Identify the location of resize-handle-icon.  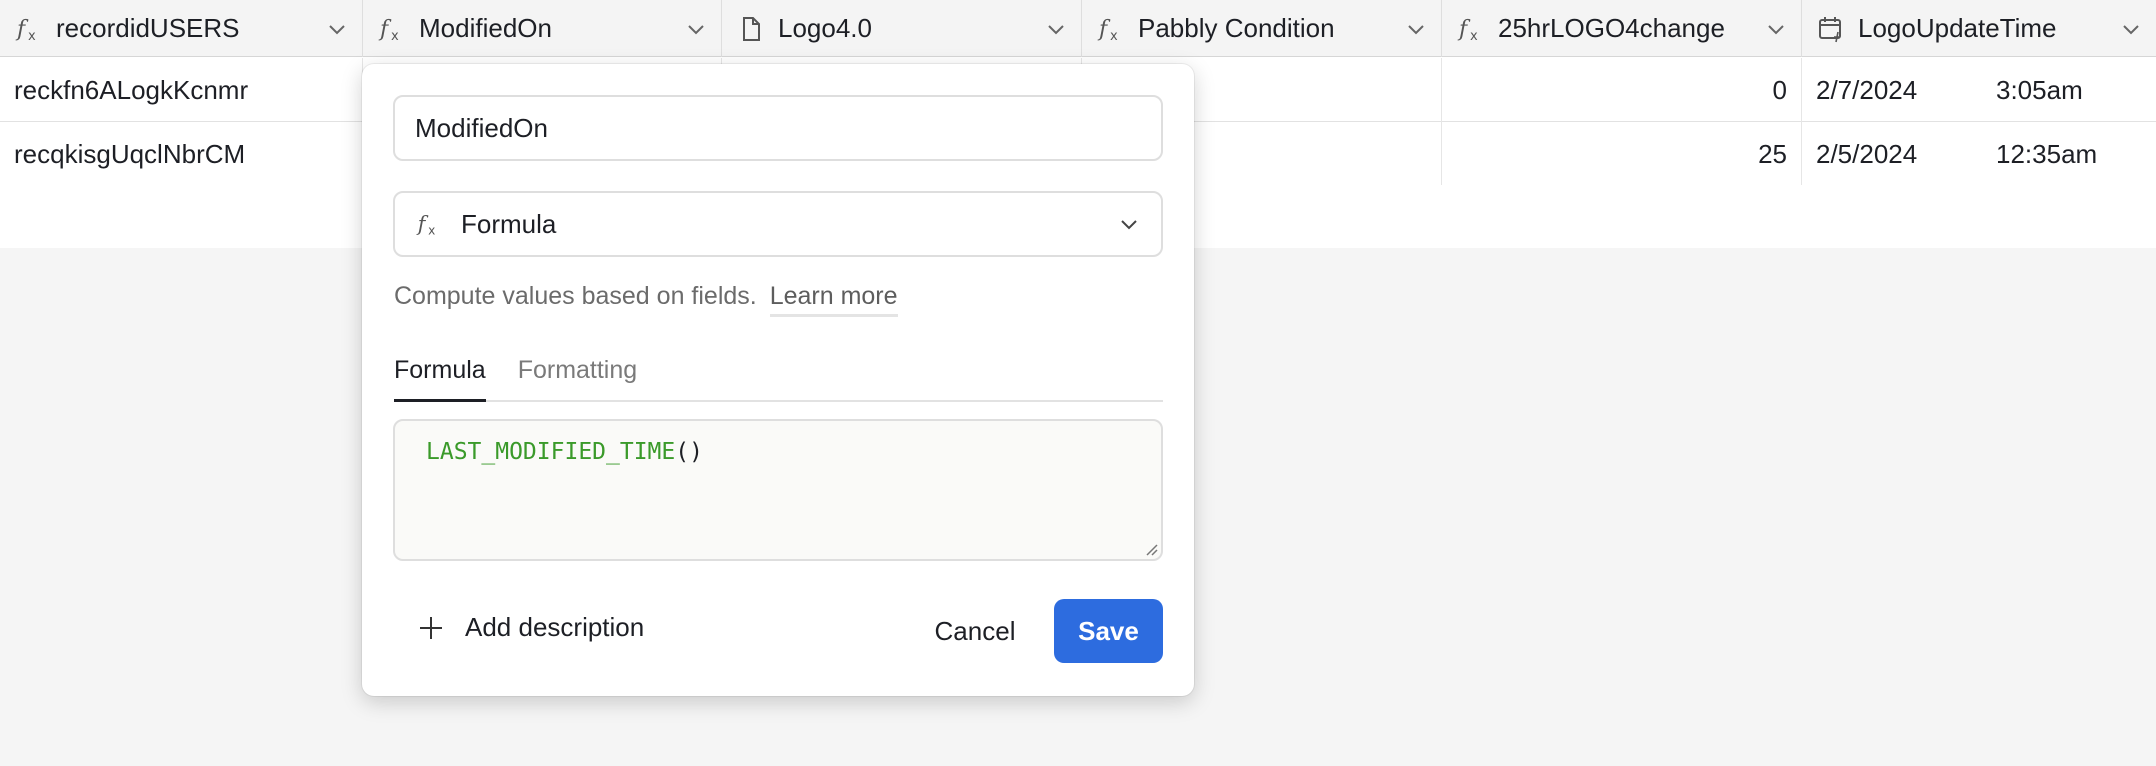
(1151, 549).